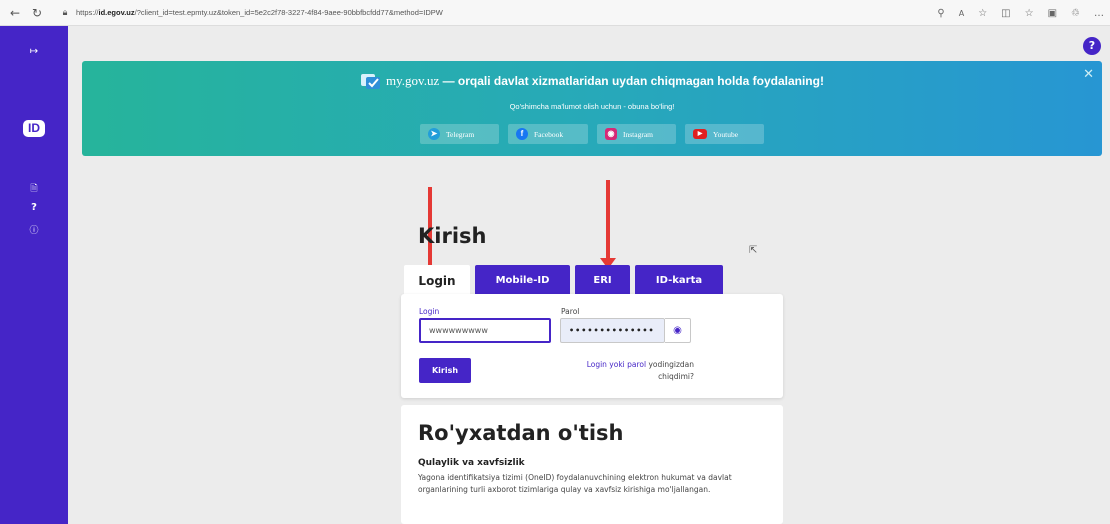 Image resolution: width=1110 pixels, height=524 pixels. What do you see at coordinates (1052, 13) in the screenshot?
I see `collections-icon: ▣` at bounding box center [1052, 13].